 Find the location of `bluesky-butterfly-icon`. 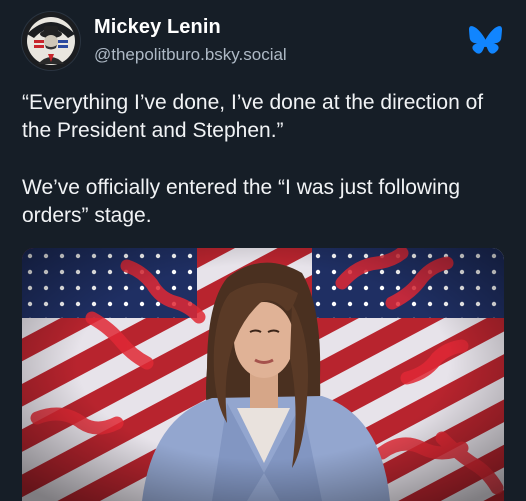

bluesky-butterfly-icon is located at coordinates (485, 40).